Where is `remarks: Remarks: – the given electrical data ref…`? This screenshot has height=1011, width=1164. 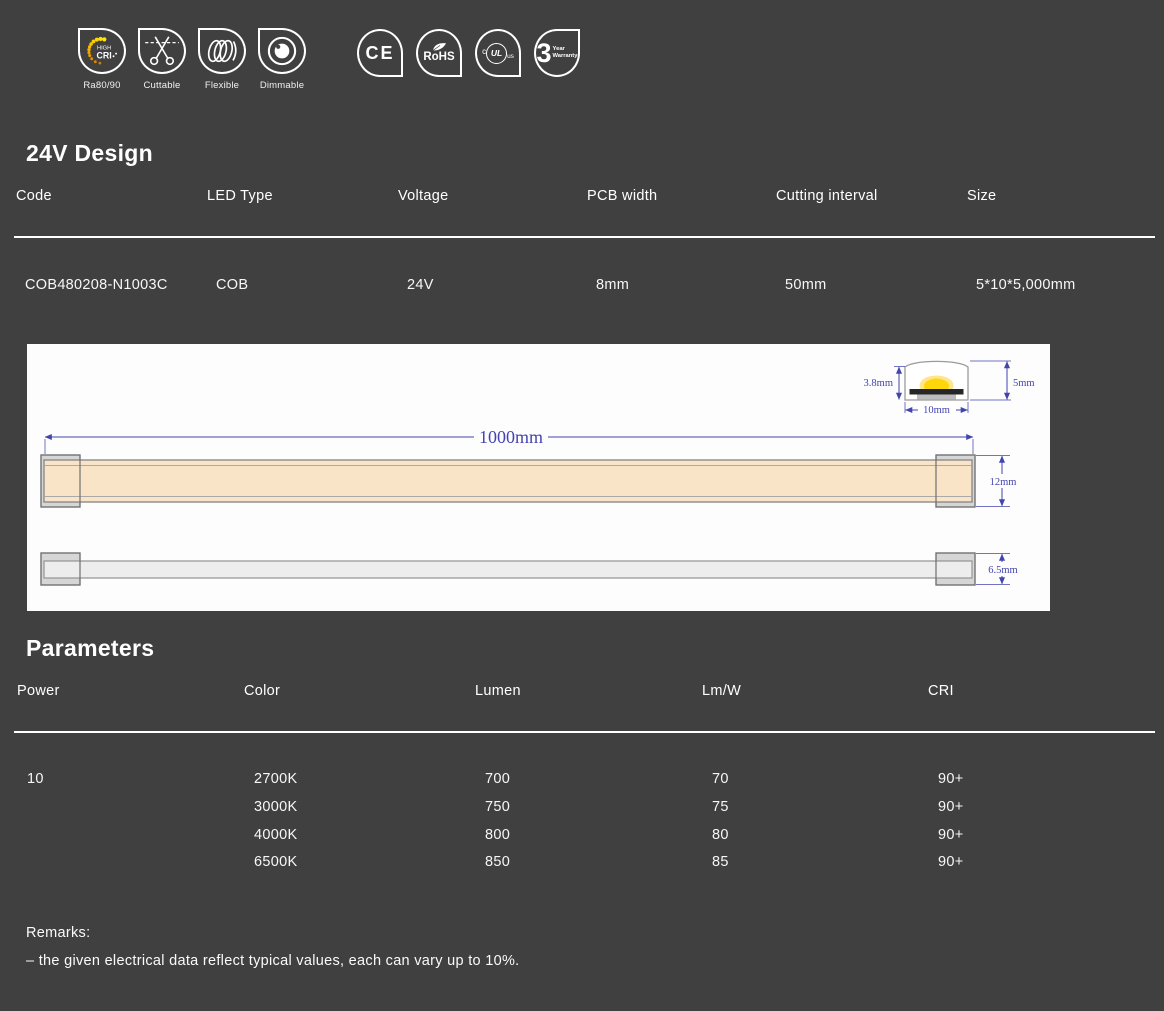
remarks: Remarks: – the given electrical data ref… is located at coordinates (273, 947).